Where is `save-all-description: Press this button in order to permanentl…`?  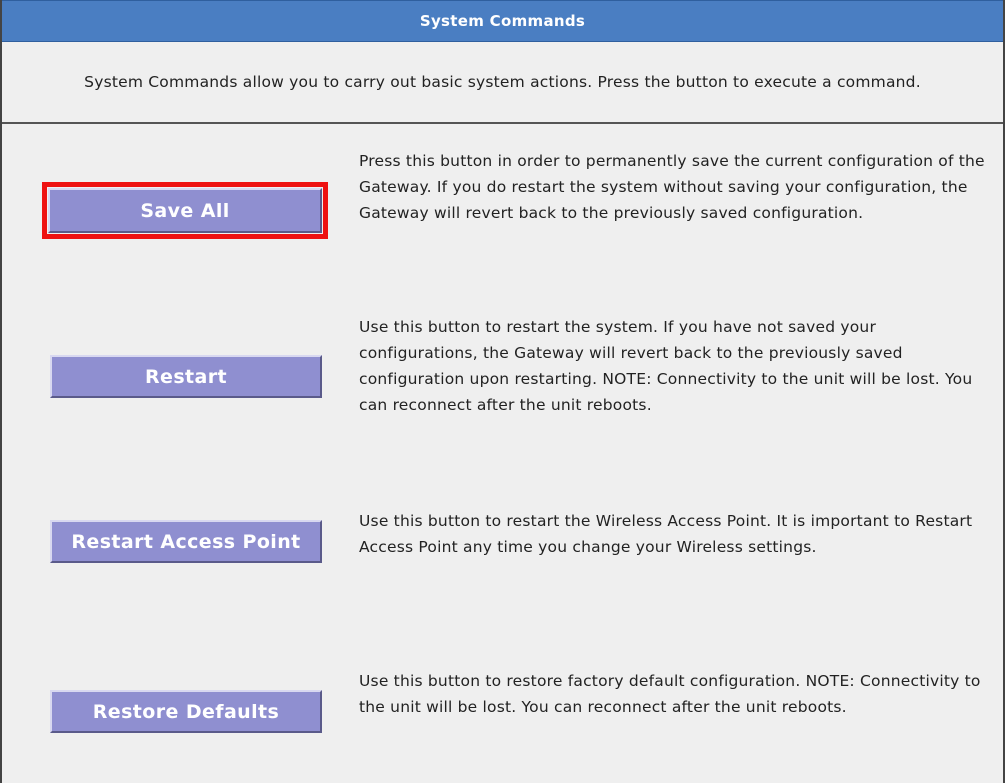
save-all-description: Press this button in order to permanentl… is located at coordinates (672, 187).